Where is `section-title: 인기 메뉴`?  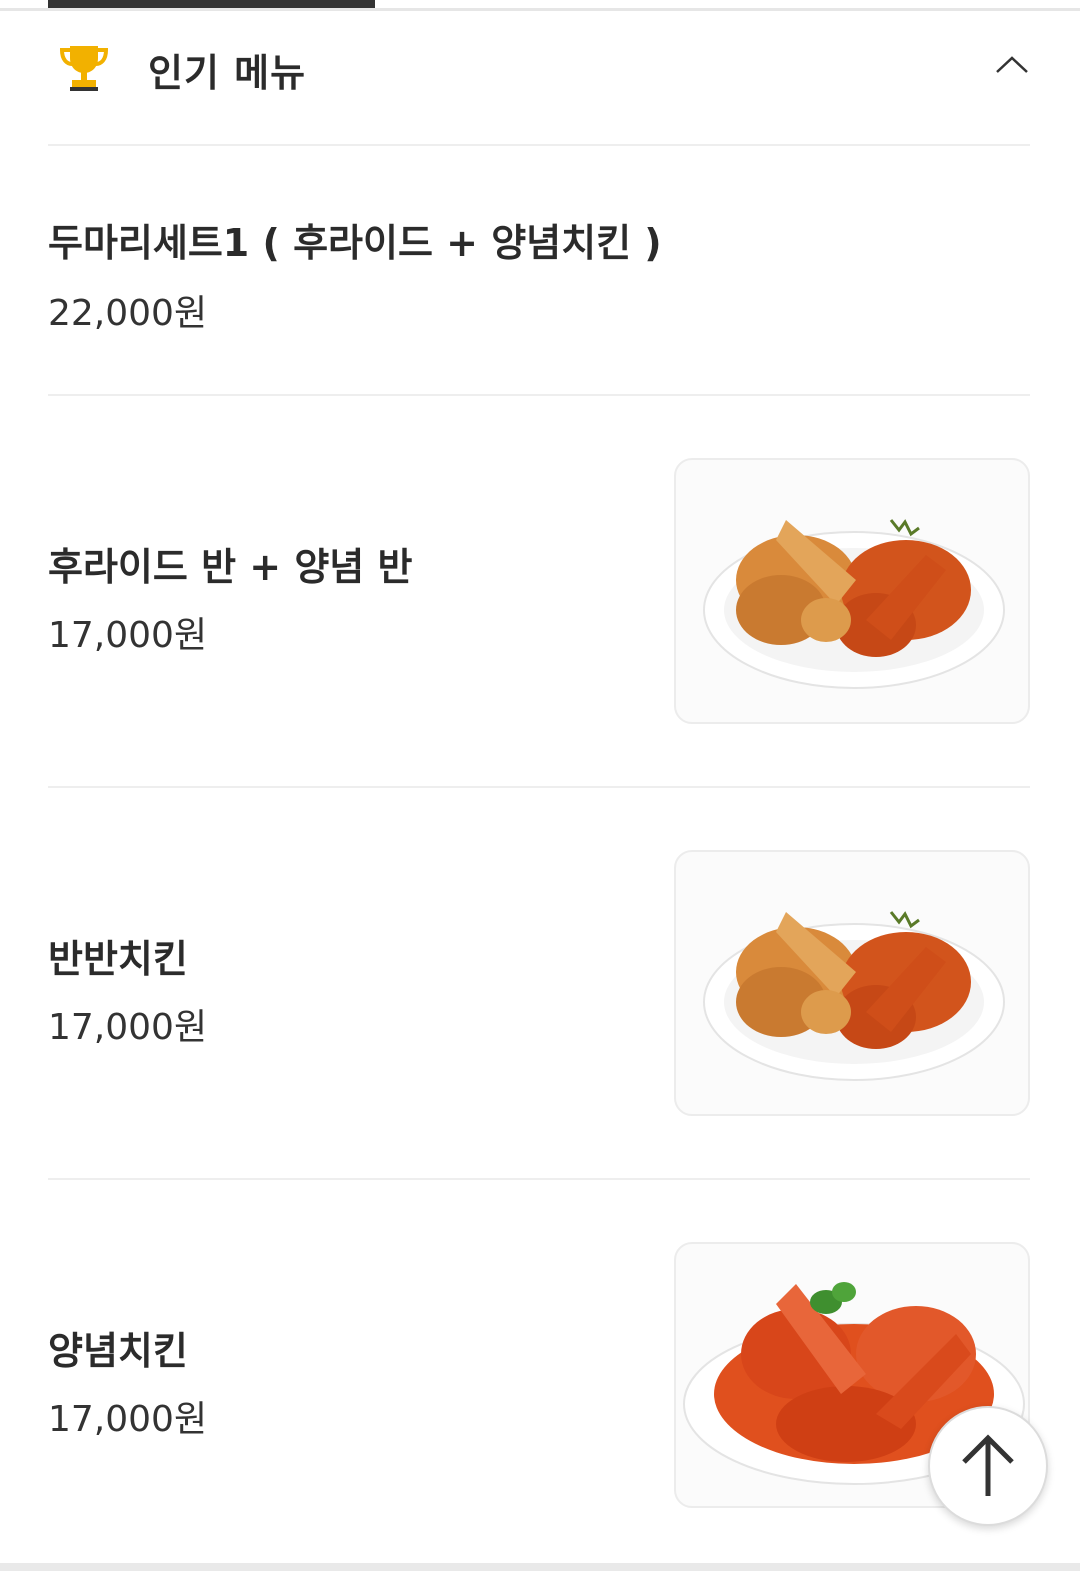
section-title: 인기 메뉴 is located at coordinates (227, 73).